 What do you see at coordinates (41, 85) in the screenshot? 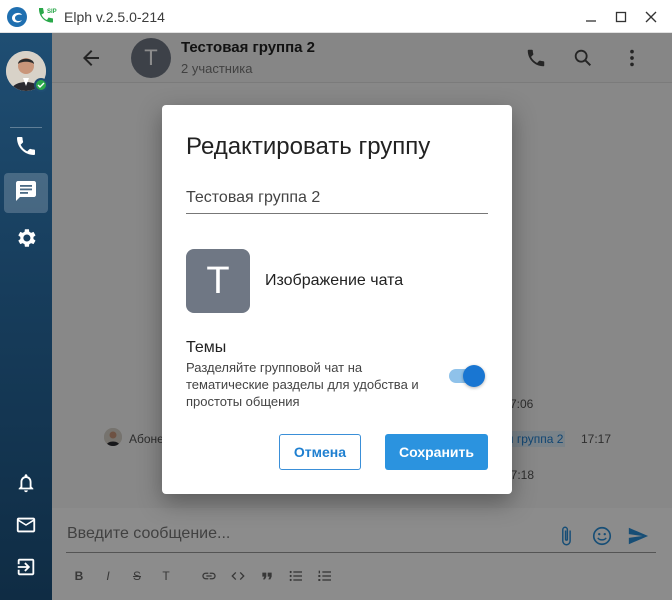
I see `online-status-icon` at bounding box center [41, 85].